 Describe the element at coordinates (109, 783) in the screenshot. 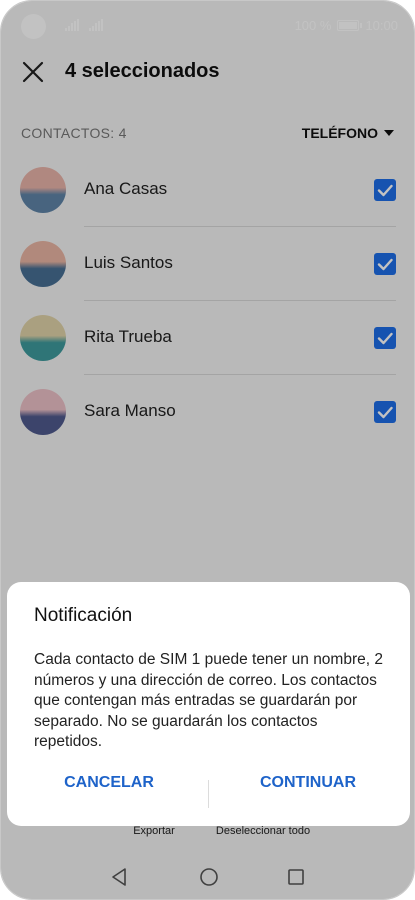

I see `cancel-button: CANCELAR` at that location.